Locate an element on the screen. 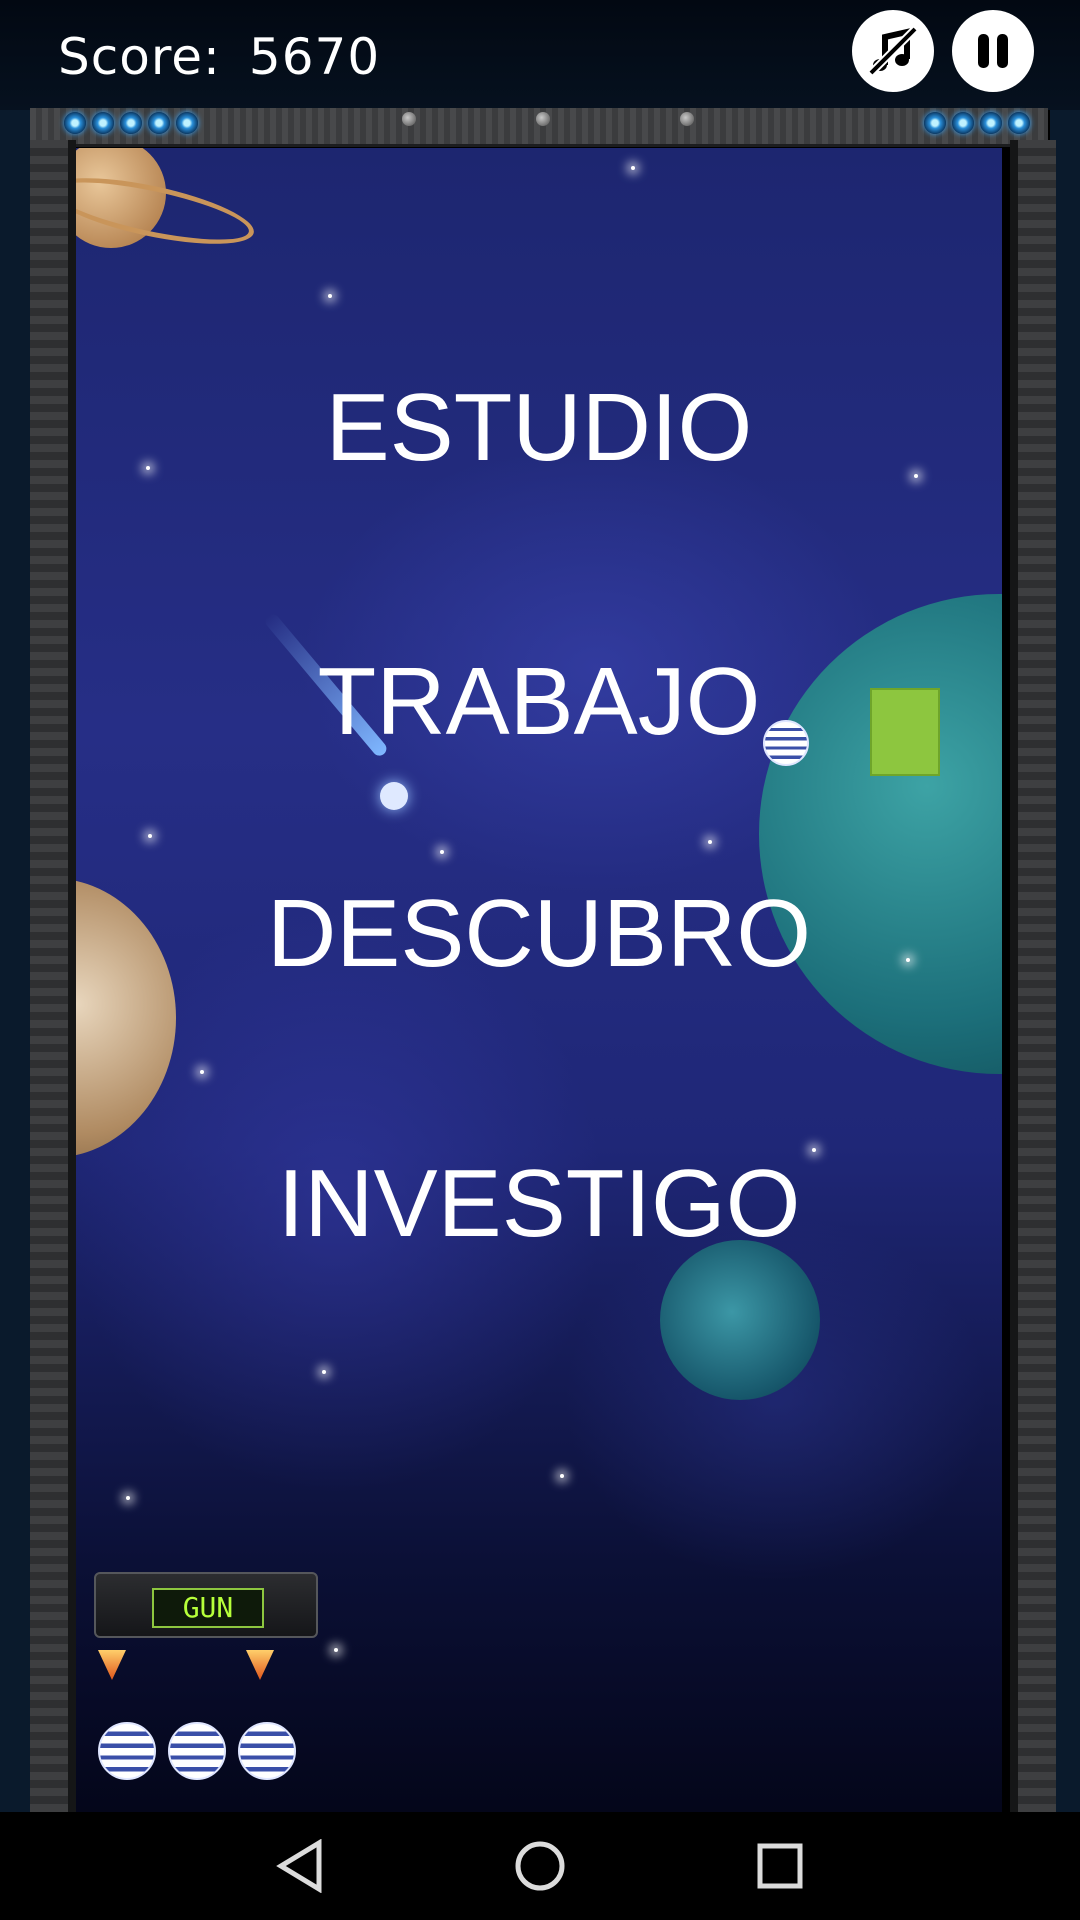 The width and height of the screenshot is (1080, 1920). music-muted-icon is located at coordinates (893, 51).